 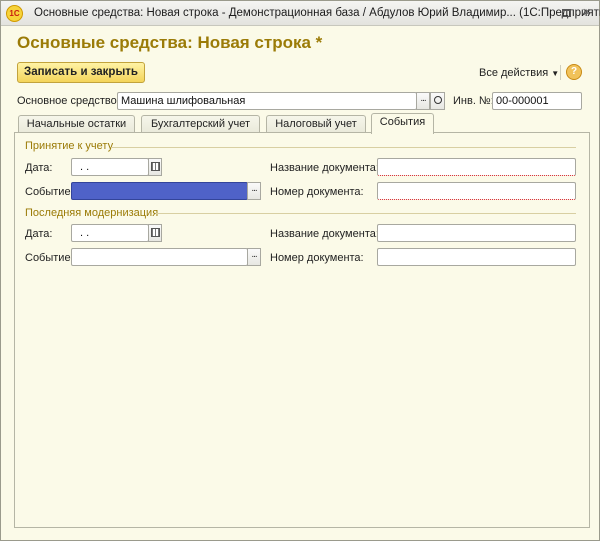 I want to click on modernization-date-calendar-button, so click(x=155, y=233).